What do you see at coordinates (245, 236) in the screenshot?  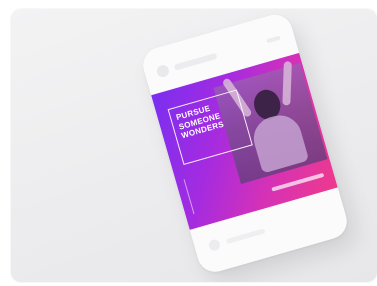 I see `comment-placeholder` at bounding box center [245, 236].